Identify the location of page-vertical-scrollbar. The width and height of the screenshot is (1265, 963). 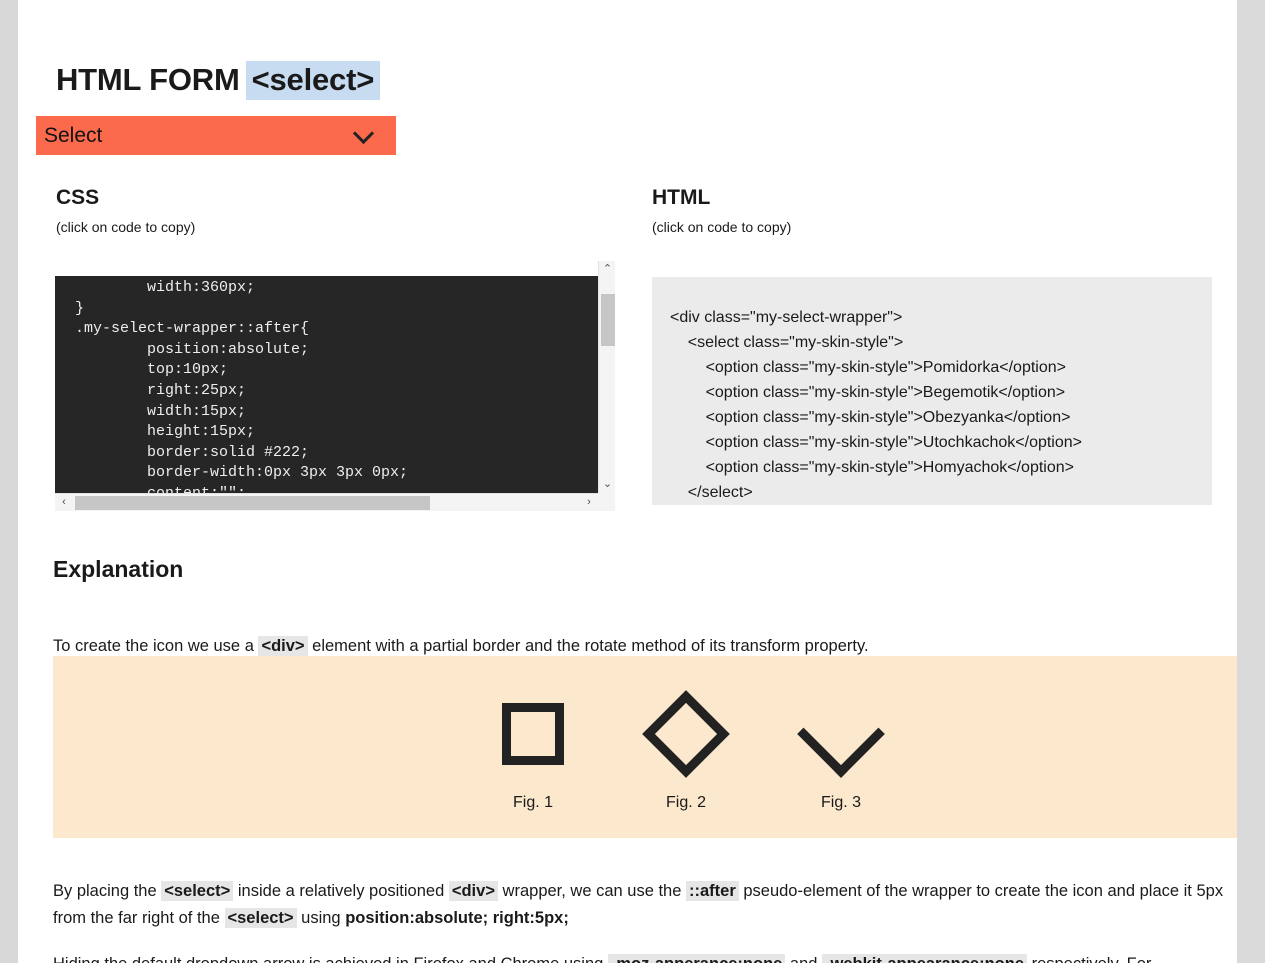
(1251, 481).